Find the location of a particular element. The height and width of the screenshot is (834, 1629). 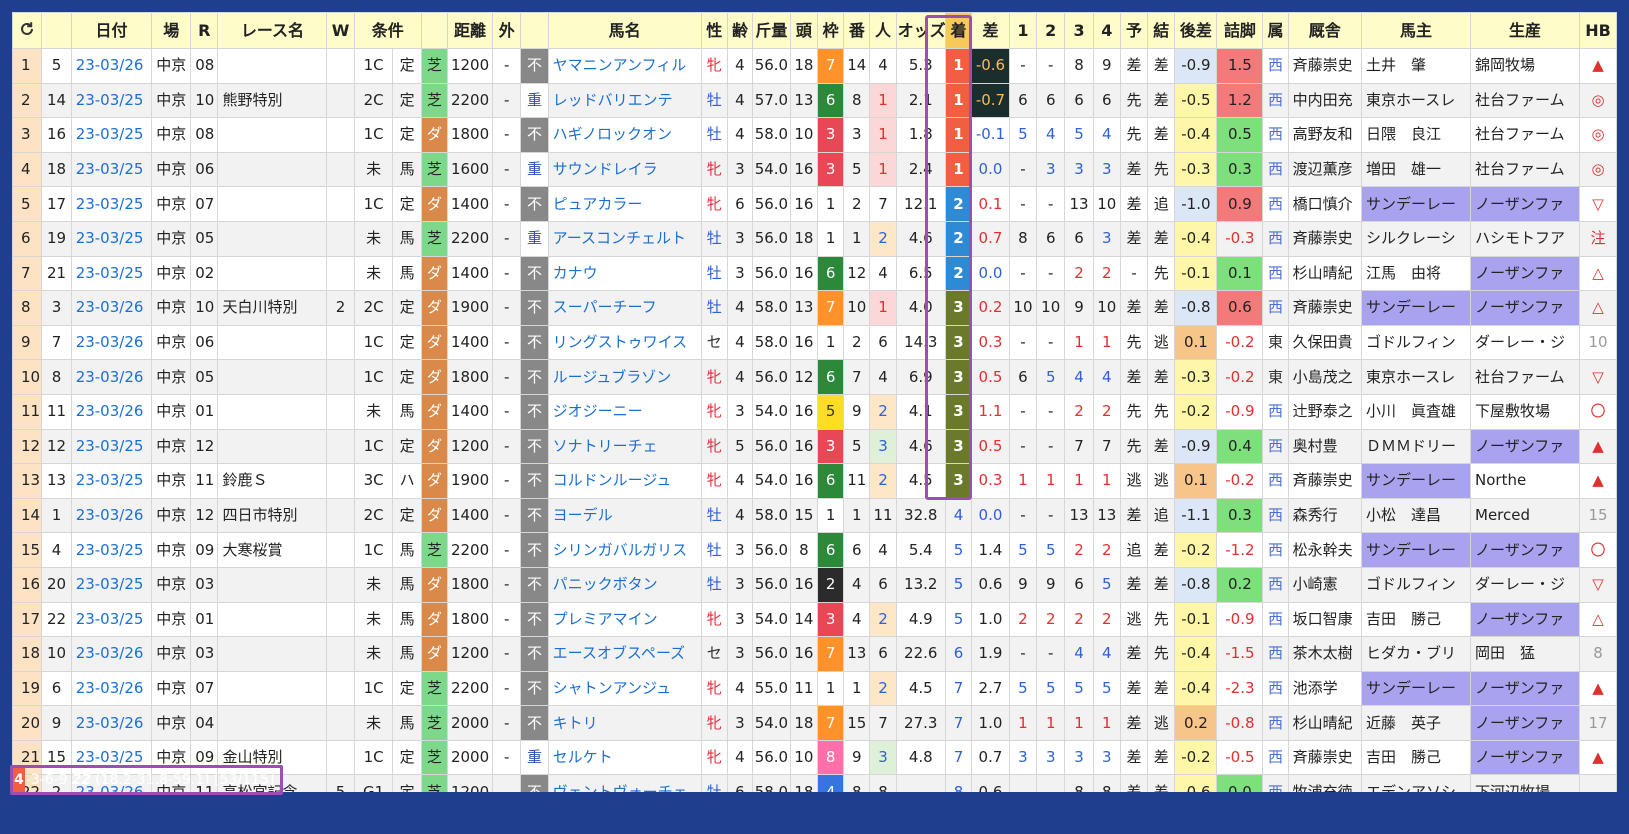

col-header-margin: 差 is located at coordinates (990, 30).